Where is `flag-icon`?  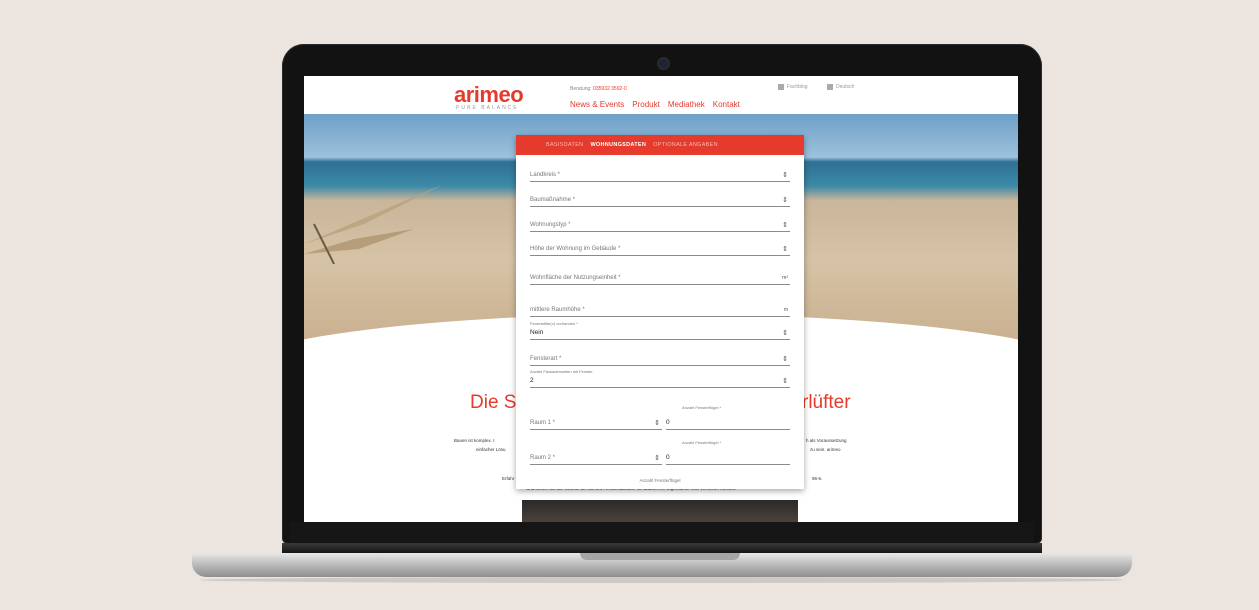 flag-icon is located at coordinates (830, 87).